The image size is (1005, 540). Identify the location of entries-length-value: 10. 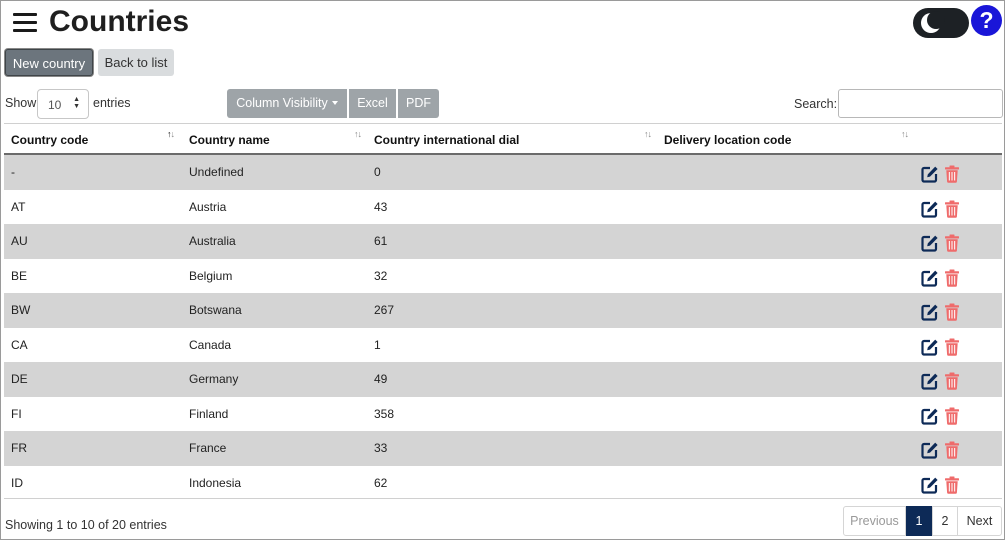
(55, 105).